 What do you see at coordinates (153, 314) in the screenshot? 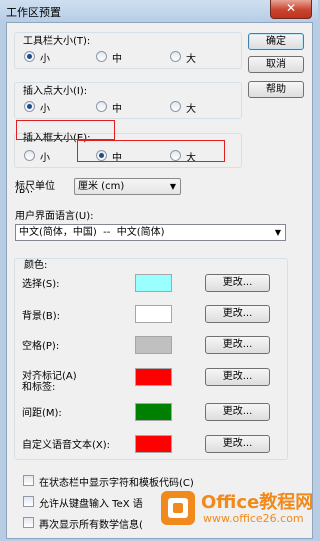
I see `color-swatch-background` at bounding box center [153, 314].